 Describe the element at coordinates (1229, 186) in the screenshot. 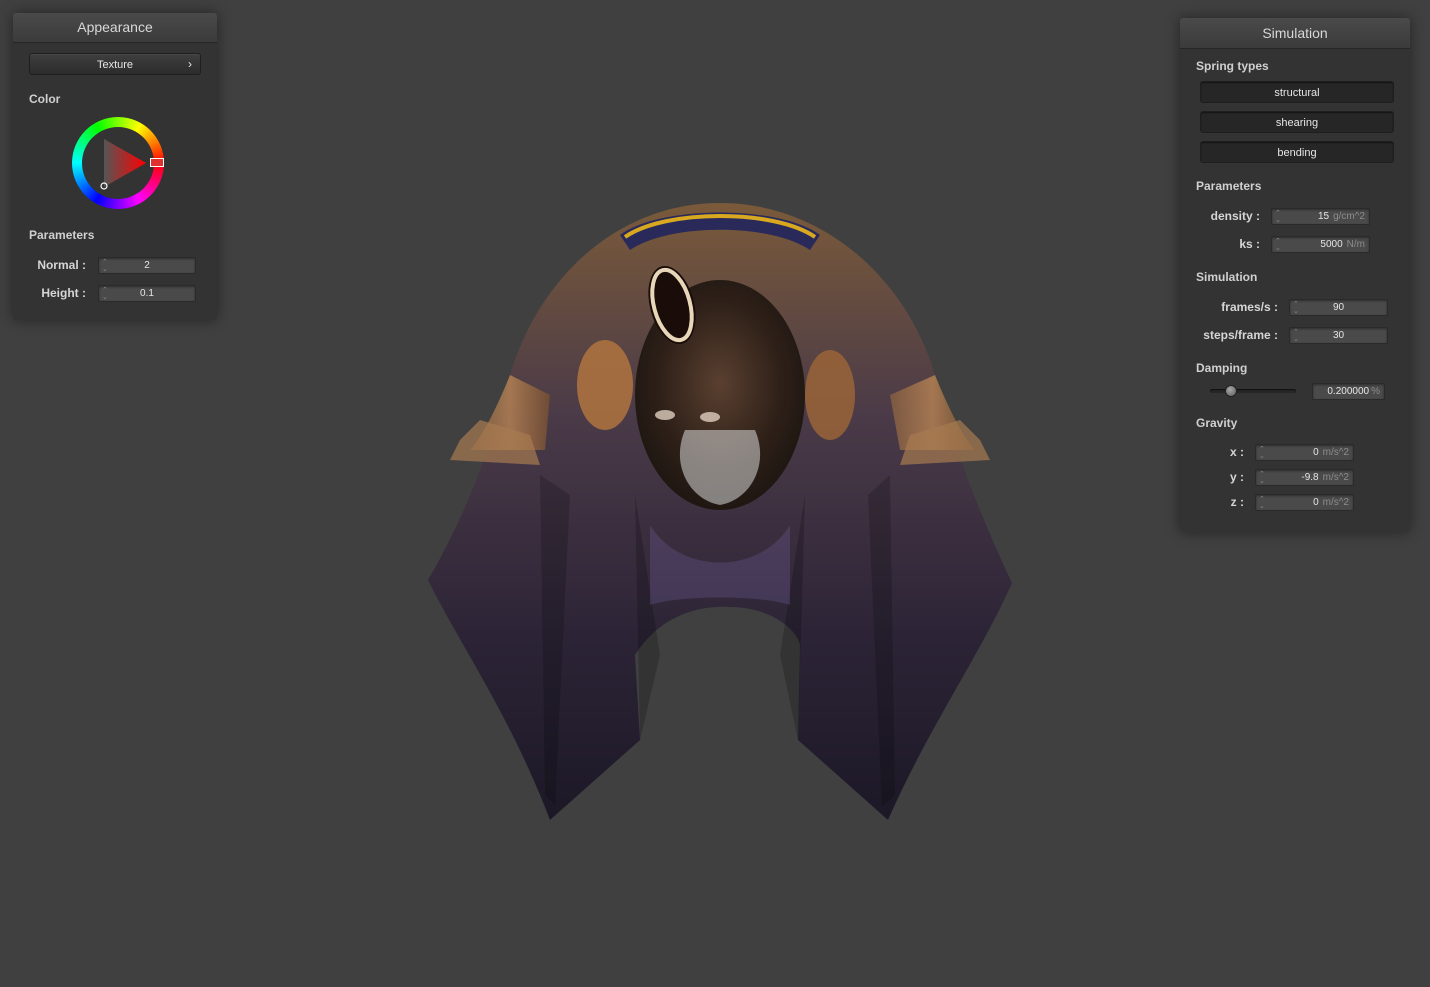

I see `simulation-parameters-label: Parameters` at that location.